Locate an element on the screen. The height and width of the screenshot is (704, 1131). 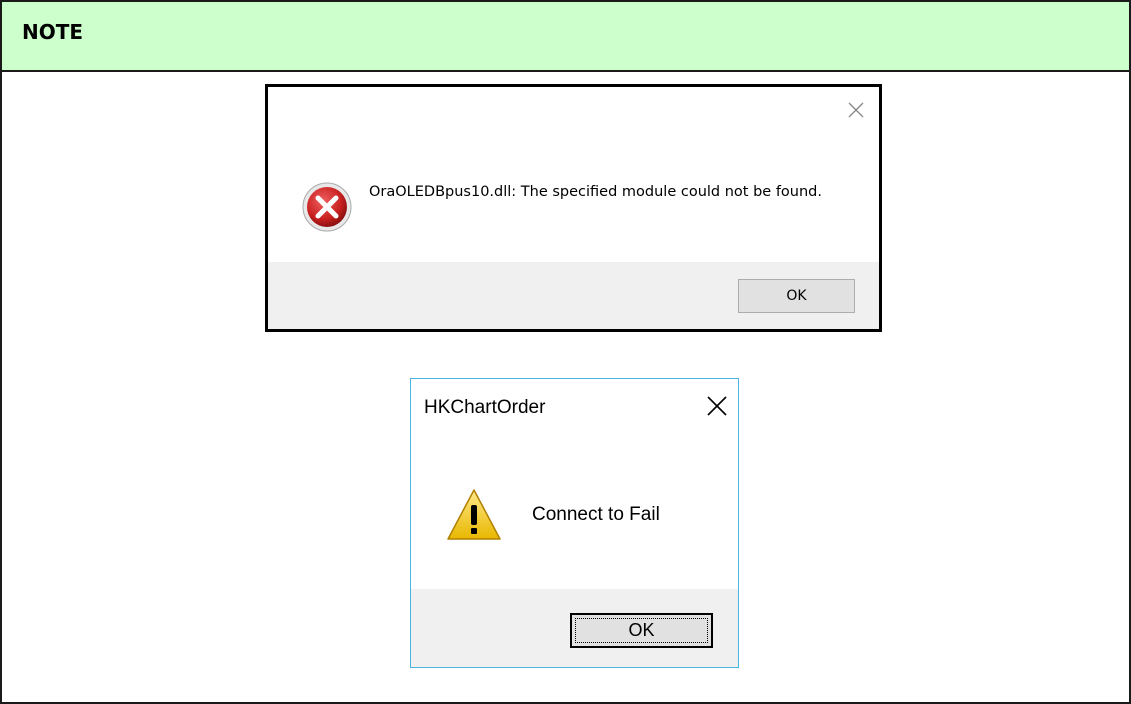
dialog-title: HKChartOrder is located at coordinates (485, 407).